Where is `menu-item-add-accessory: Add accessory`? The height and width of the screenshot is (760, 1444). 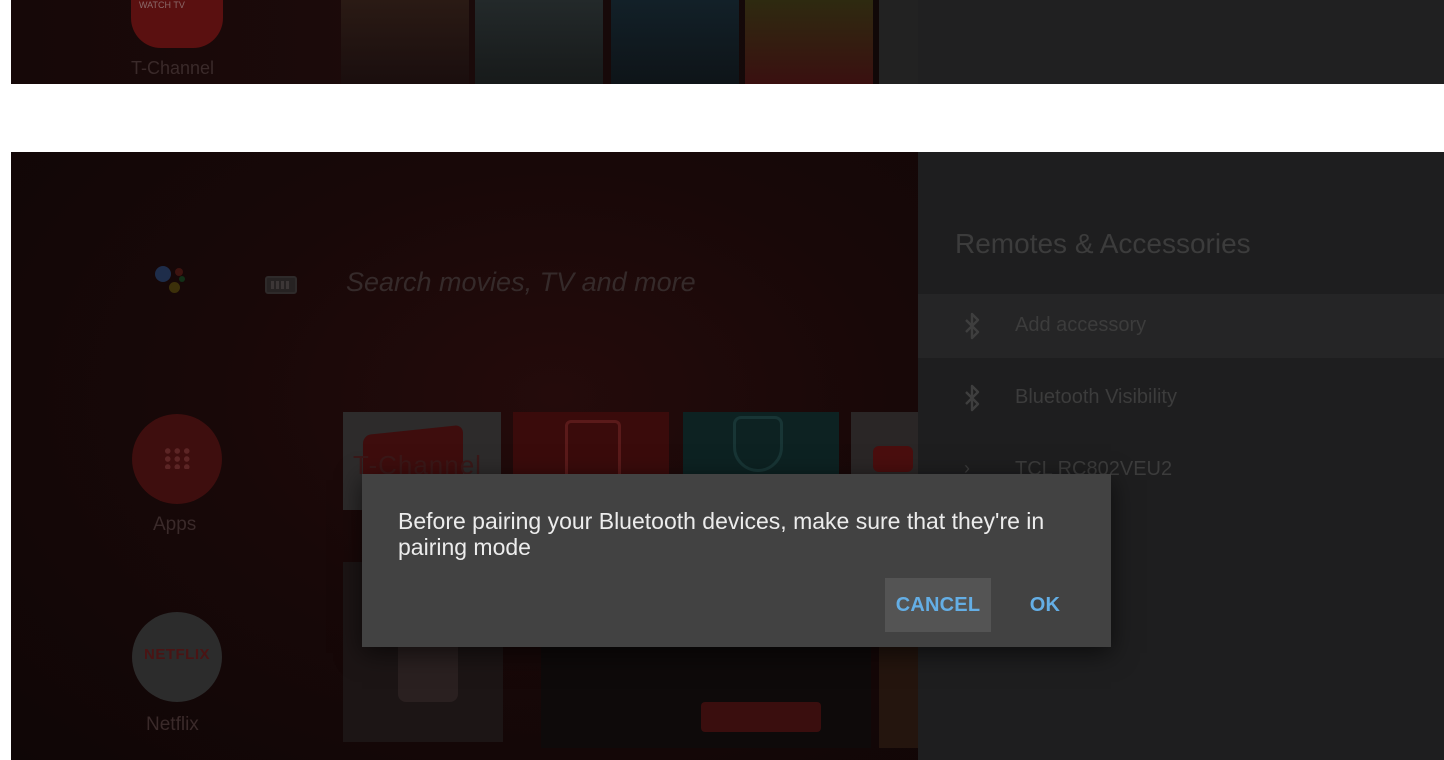
menu-item-add-accessory: Add accessory is located at coordinates (1181, 326).